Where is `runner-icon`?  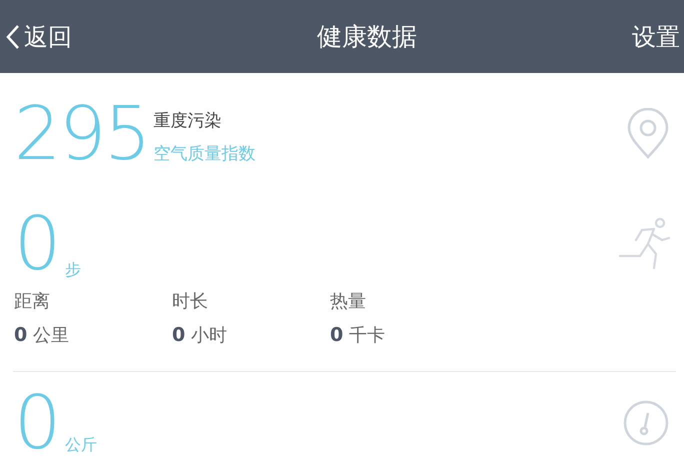
runner-icon is located at coordinates (643, 244).